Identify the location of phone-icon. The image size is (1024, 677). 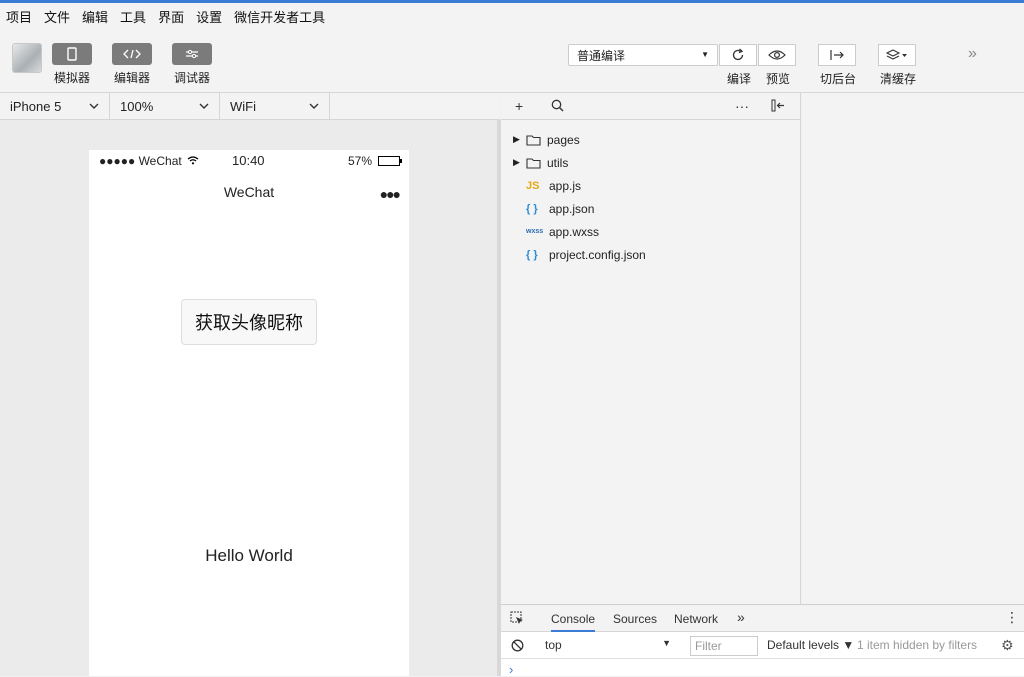
(72, 54).